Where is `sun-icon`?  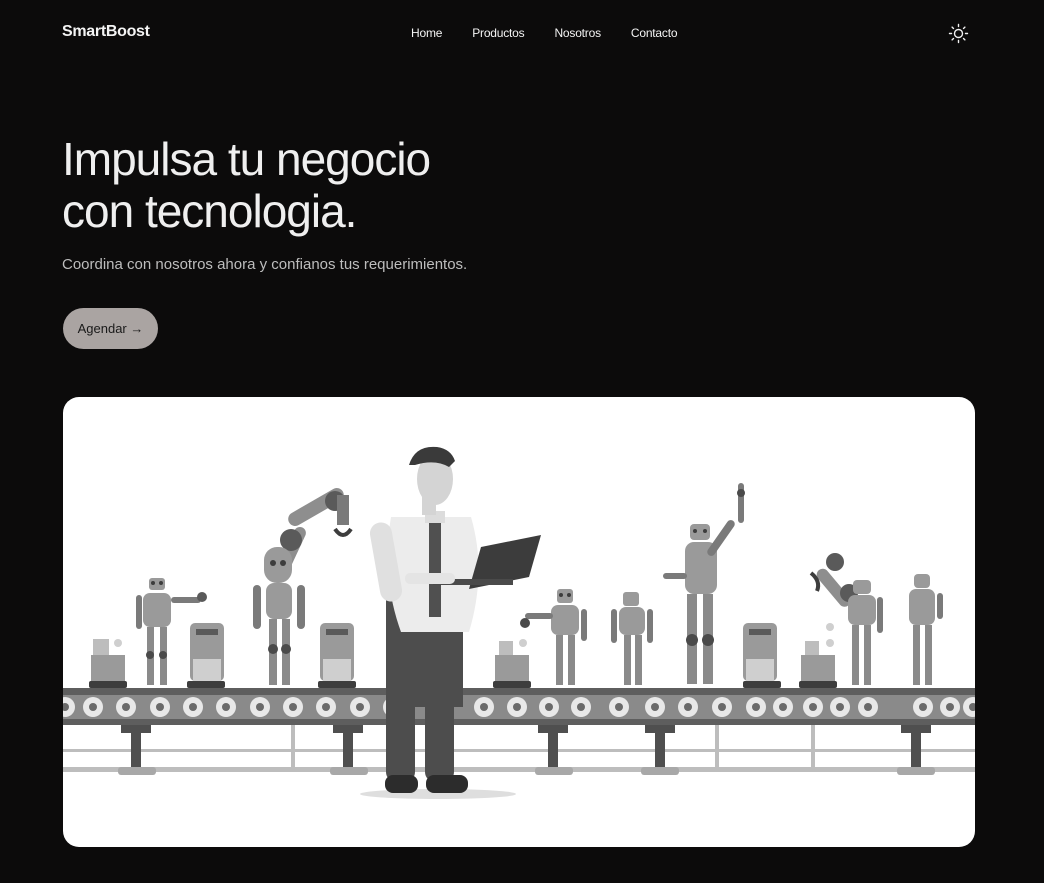 sun-icon is located at coordinates (958, 33).